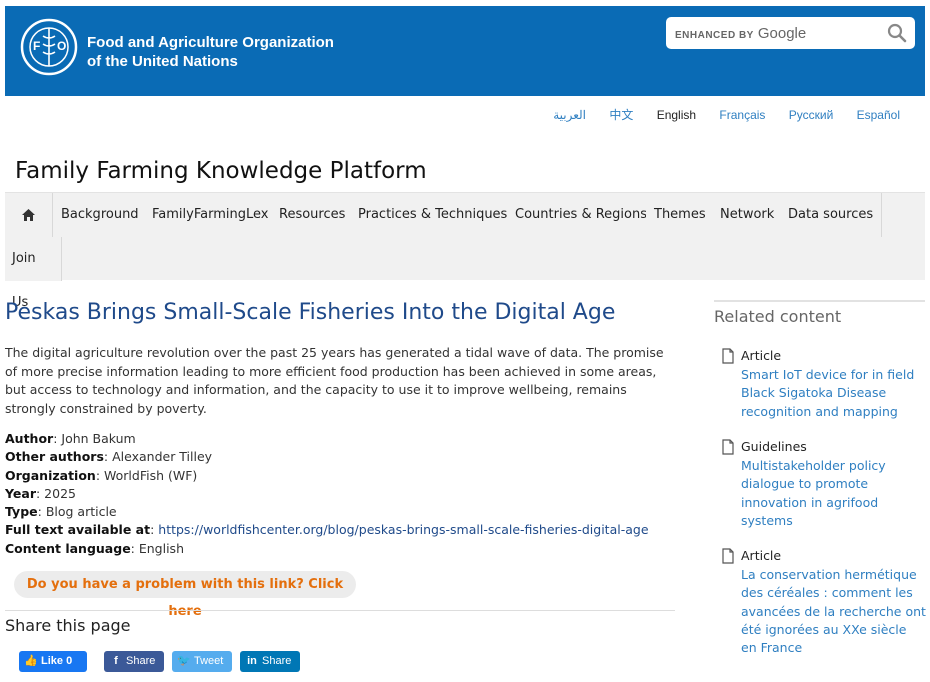 The height and width of the screenshot is (682, 930). Describe the element at coordinates (151, 475) in the screenshot. I see `meta-organization-value: WorldFish (WF)` at that location.